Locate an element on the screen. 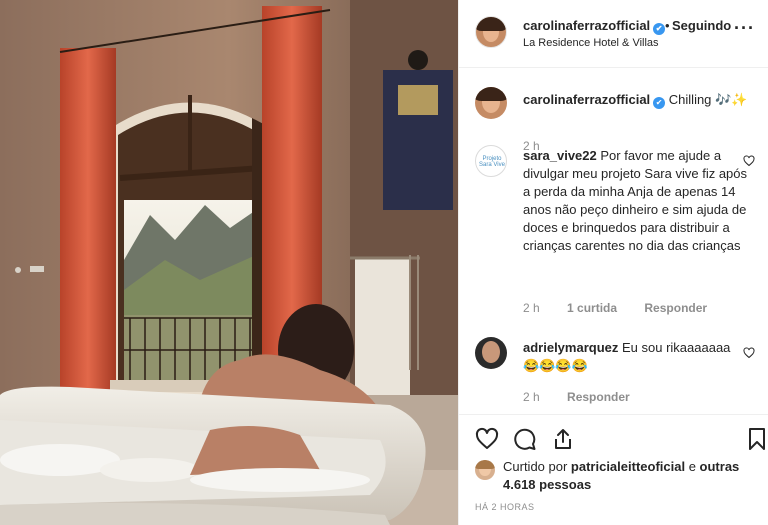 The image size is (768, 525). comment-text: adrielymarquez Eu sou rikaaaaaaa 😂😂😂😂 is located at coordinates (633, 357).